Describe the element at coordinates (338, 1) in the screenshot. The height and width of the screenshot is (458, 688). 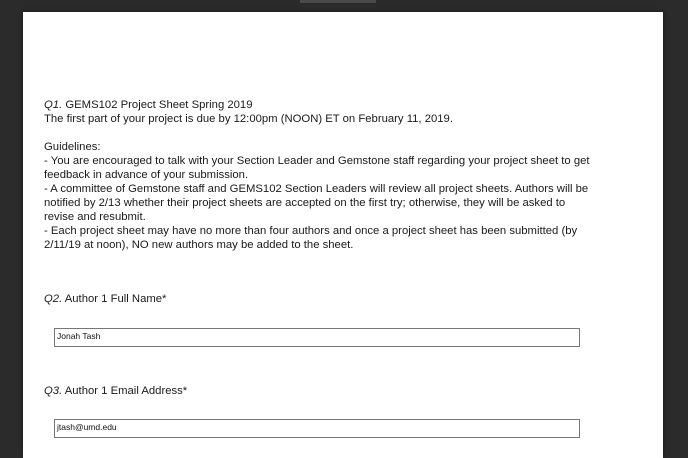
I see `window-tab` at that location.